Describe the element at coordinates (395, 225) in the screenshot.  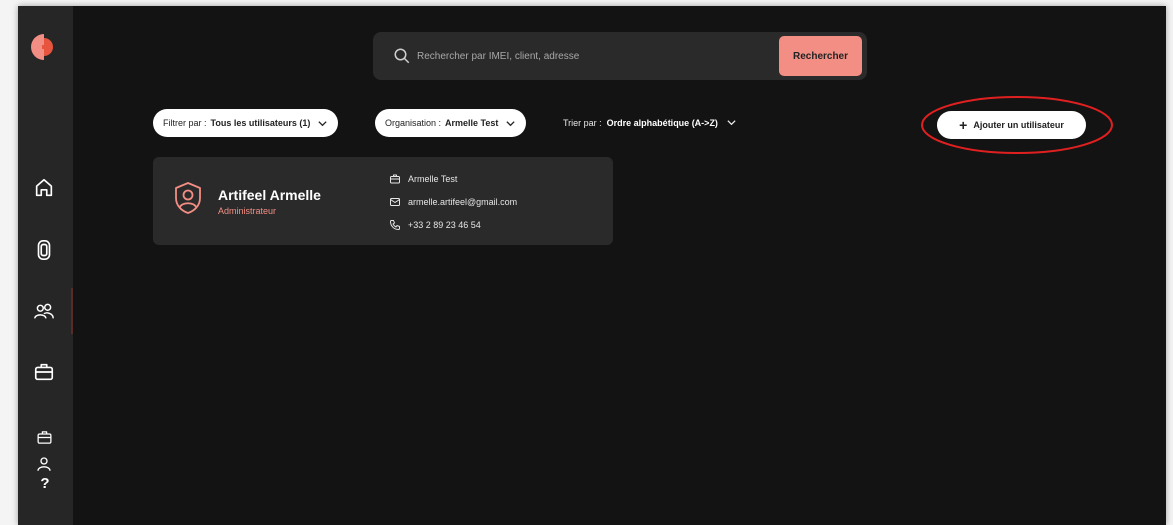
I see `phone-icon` at that location.